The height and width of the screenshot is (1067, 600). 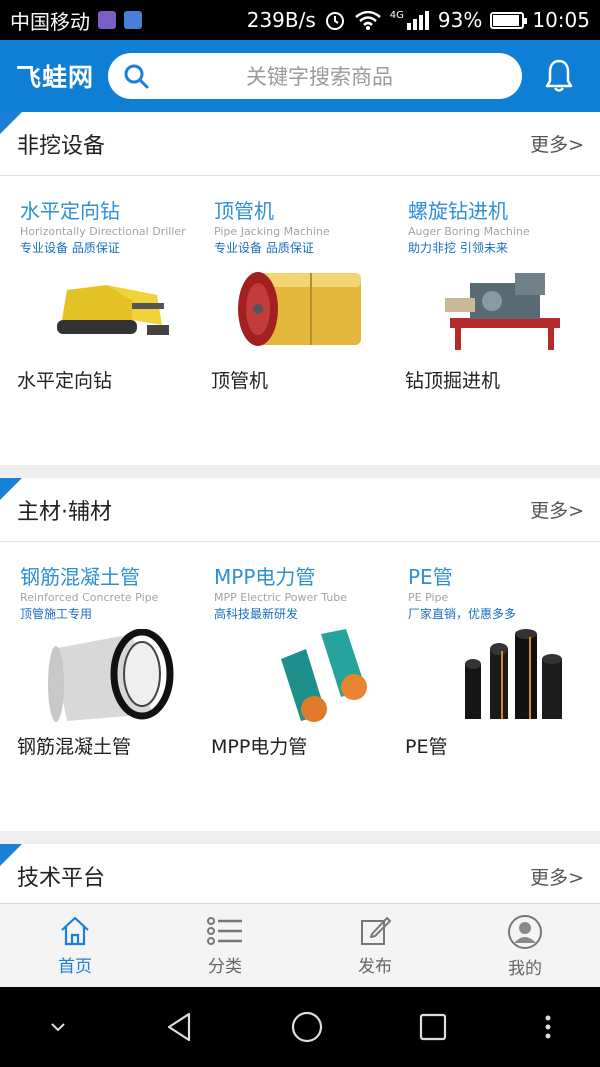 I want to click on card-tagline: 厂家直销，优惠多多, so click(x=462, y=614).